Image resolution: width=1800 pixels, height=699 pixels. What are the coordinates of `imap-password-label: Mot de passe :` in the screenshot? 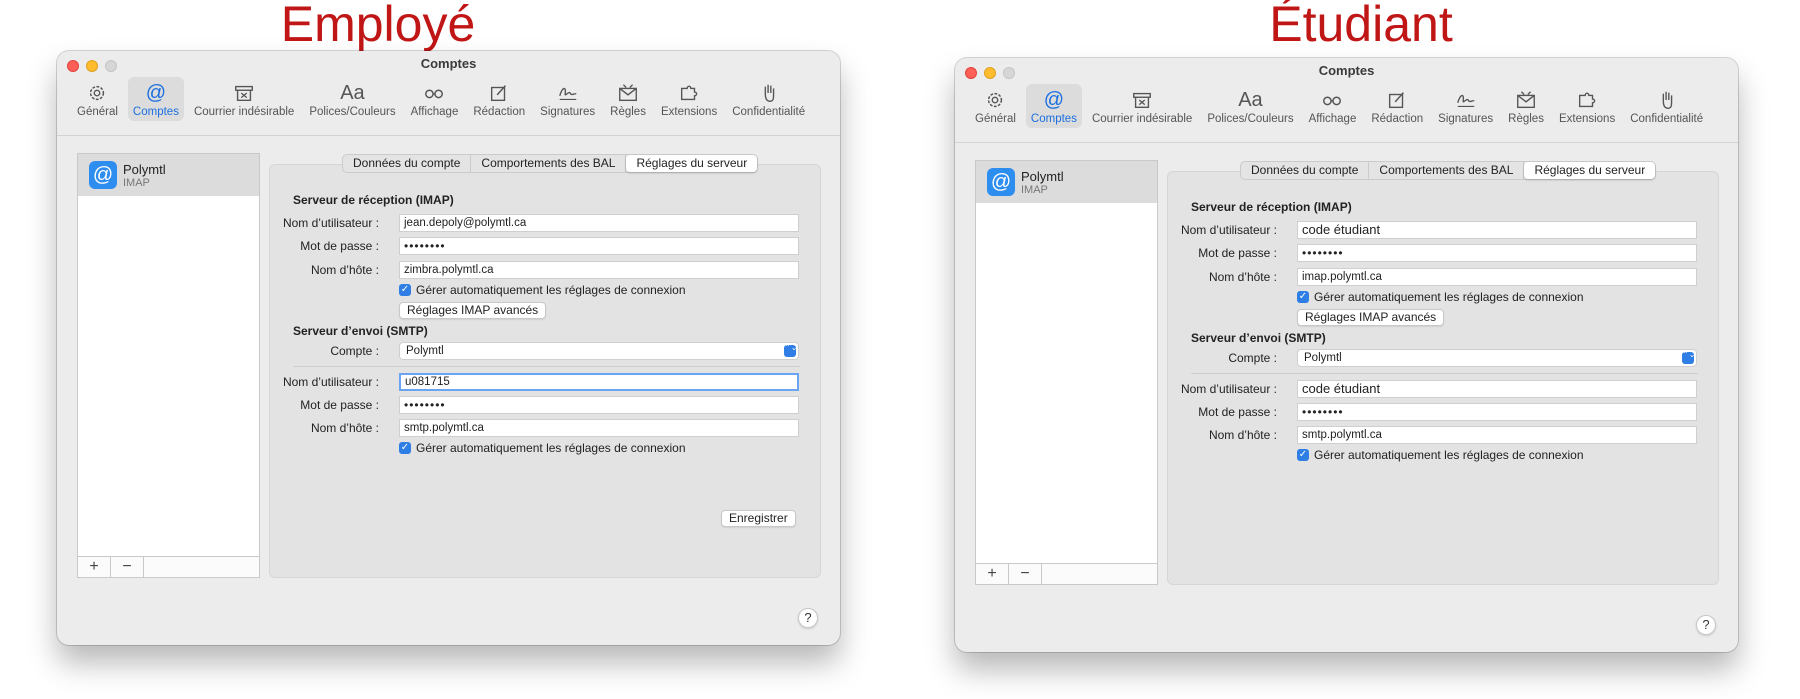 It's located at (1237, 253).